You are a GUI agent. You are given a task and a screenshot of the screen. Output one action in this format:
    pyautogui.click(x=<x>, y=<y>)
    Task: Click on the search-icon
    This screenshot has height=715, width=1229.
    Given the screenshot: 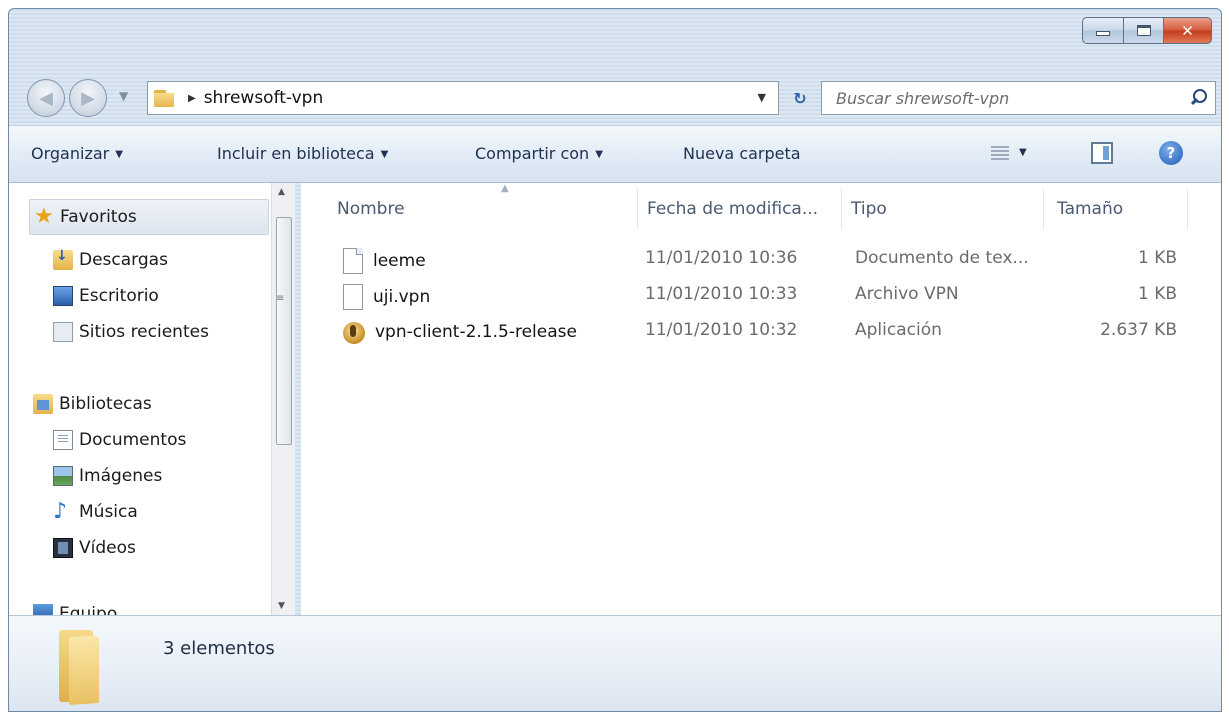 What is the action you would take?
    pyautogui.click(x=1198, y=98)
    